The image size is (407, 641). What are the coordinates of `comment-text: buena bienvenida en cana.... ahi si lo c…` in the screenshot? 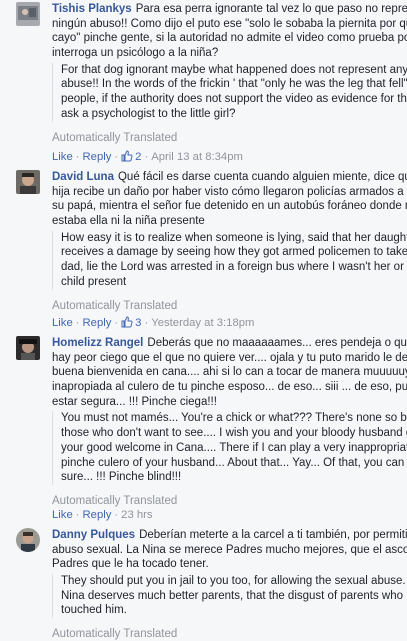 It's located at (229, 372).